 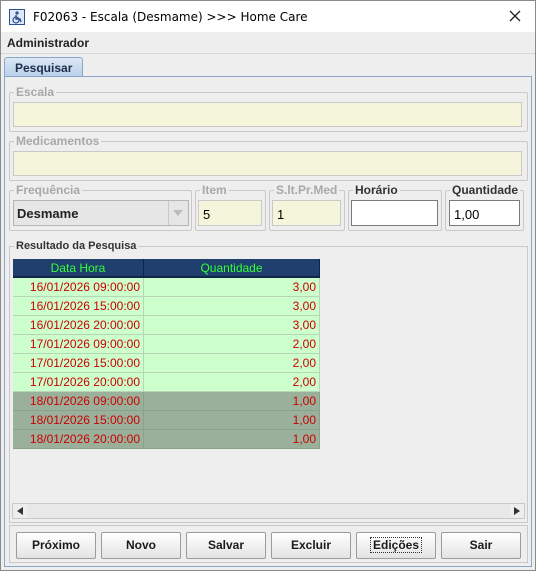 I want to click on column-header-data-hora: Data Hora, so click(x=78, y=268).